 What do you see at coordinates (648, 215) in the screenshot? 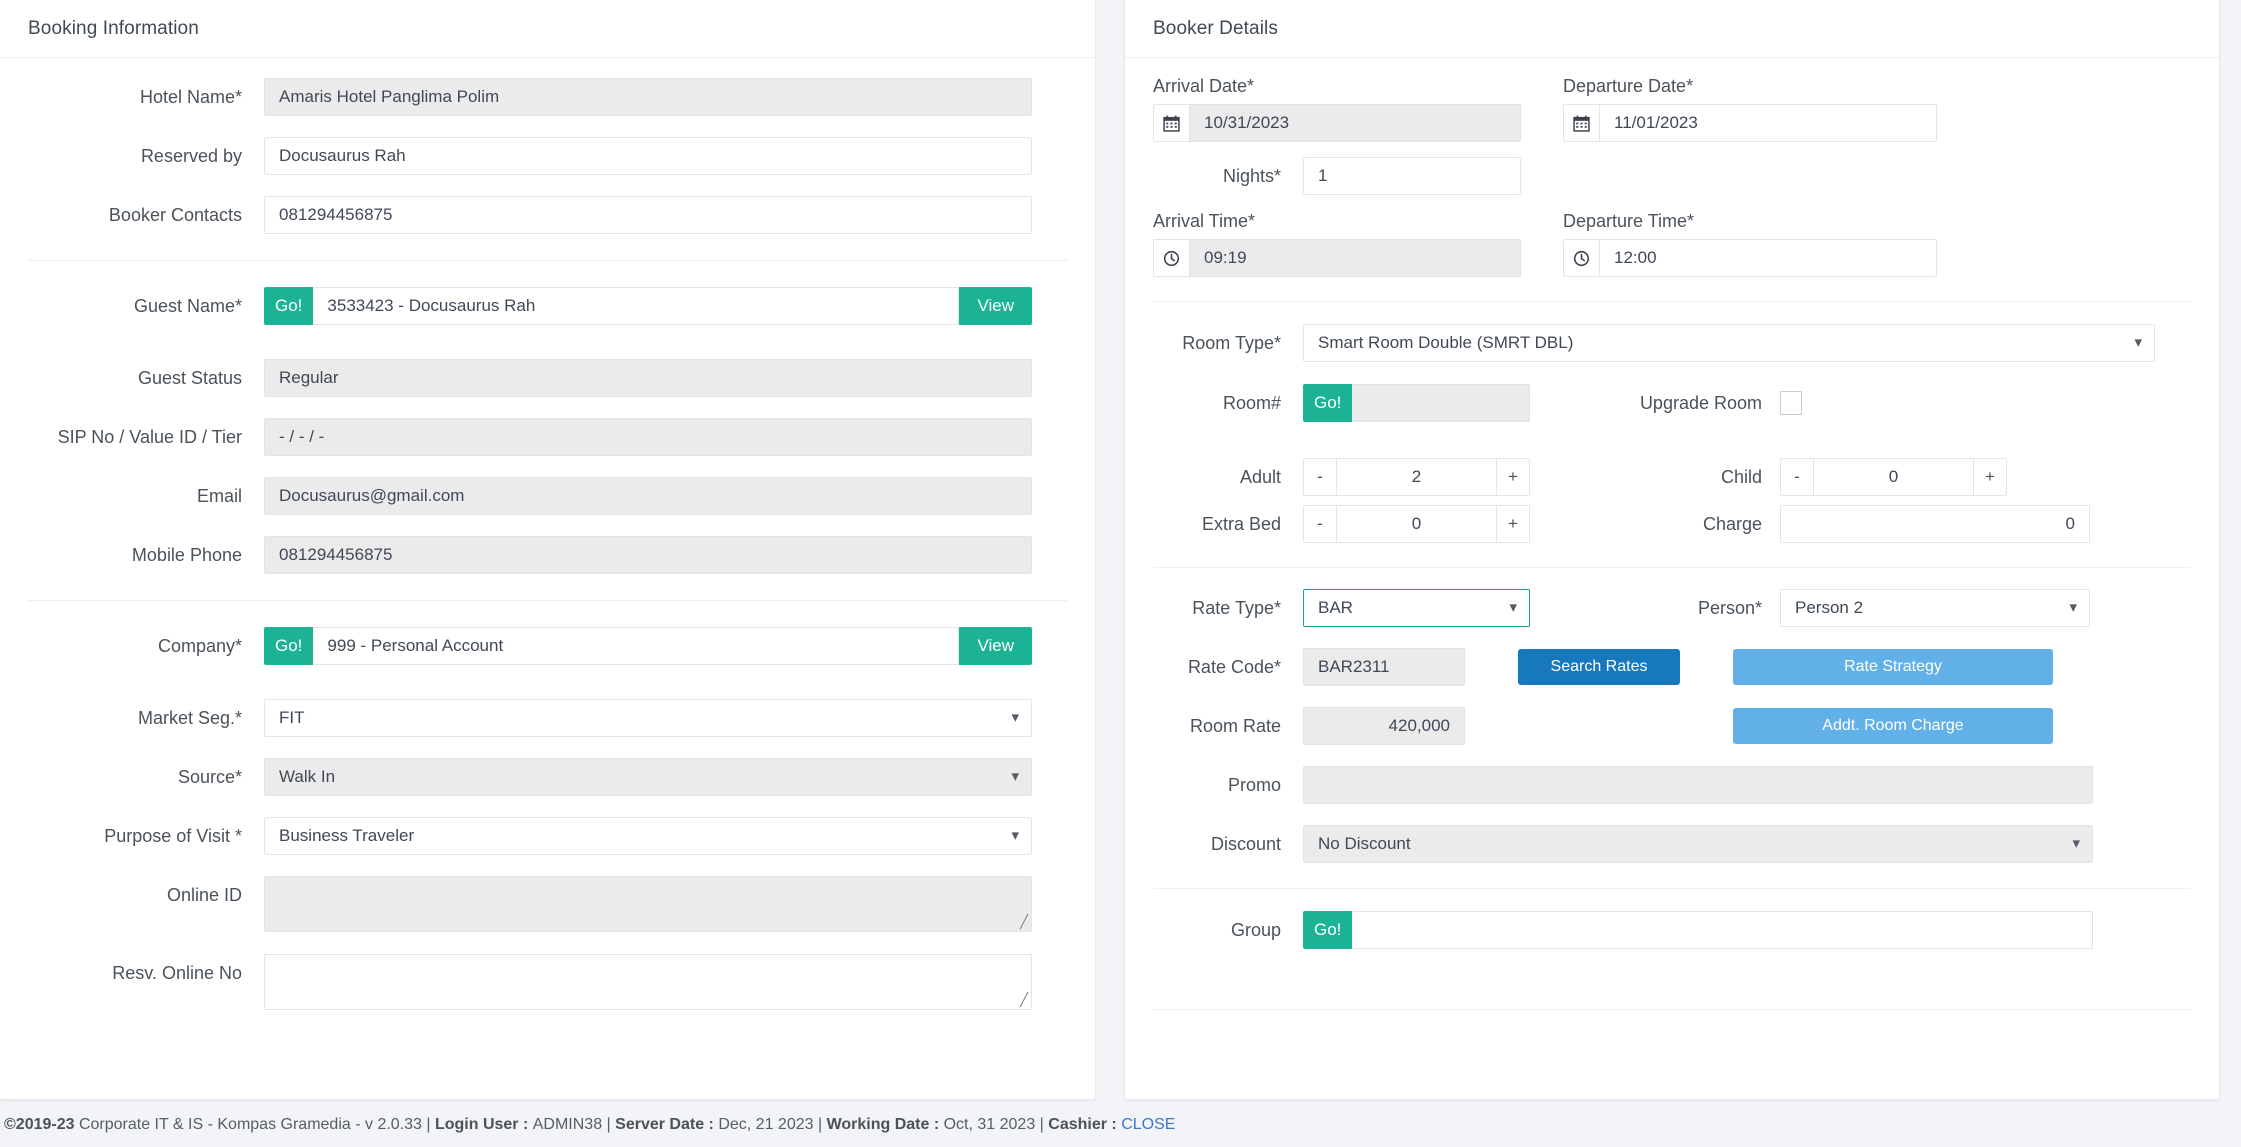
I see `booker-contacts-input: 081294456875` at bounding box center [648, 215].